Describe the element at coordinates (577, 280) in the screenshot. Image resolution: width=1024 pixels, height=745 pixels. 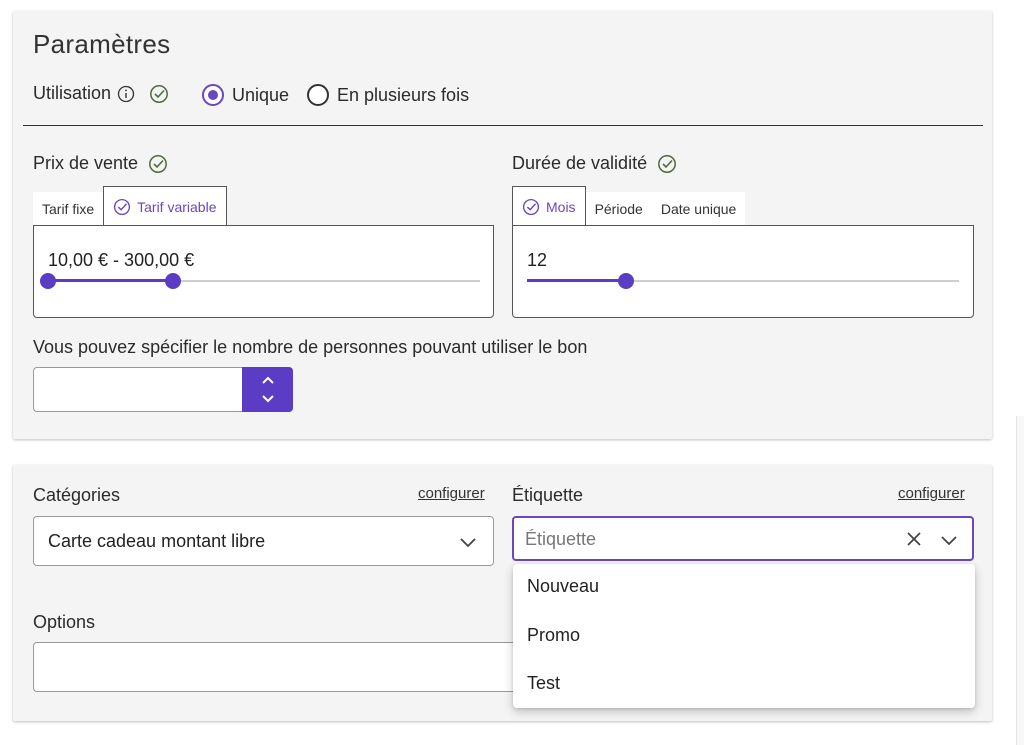
I see `validity-slider-fill` at that location.